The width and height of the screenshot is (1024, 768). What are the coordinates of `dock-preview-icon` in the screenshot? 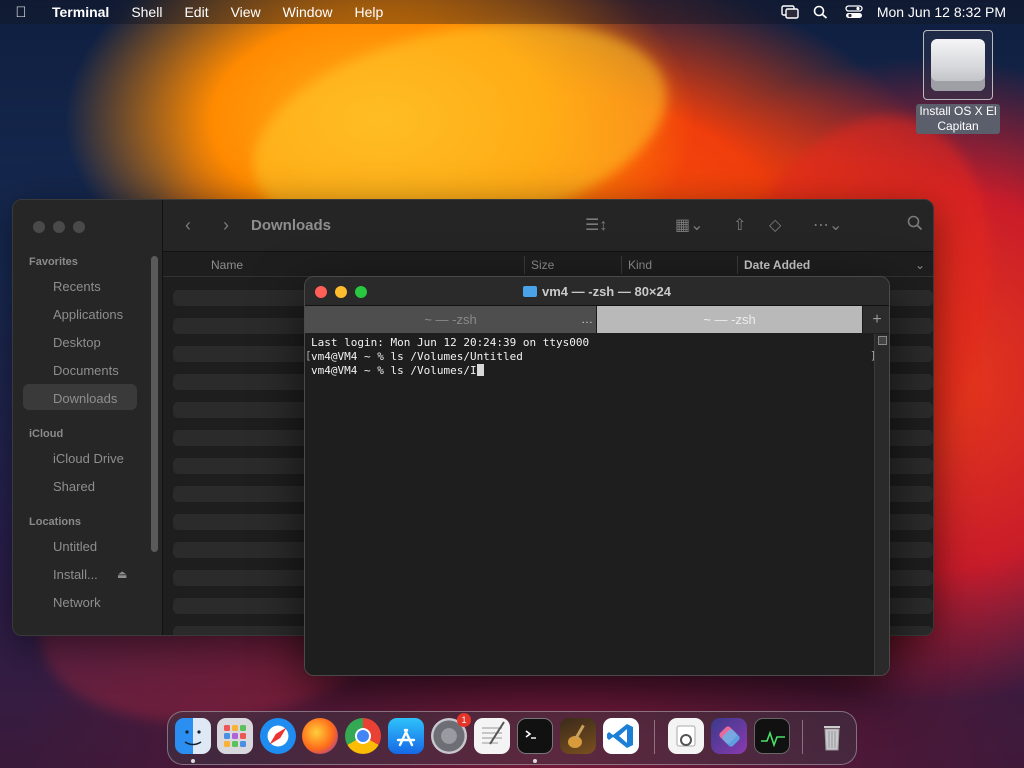 It's located at (686, 736).